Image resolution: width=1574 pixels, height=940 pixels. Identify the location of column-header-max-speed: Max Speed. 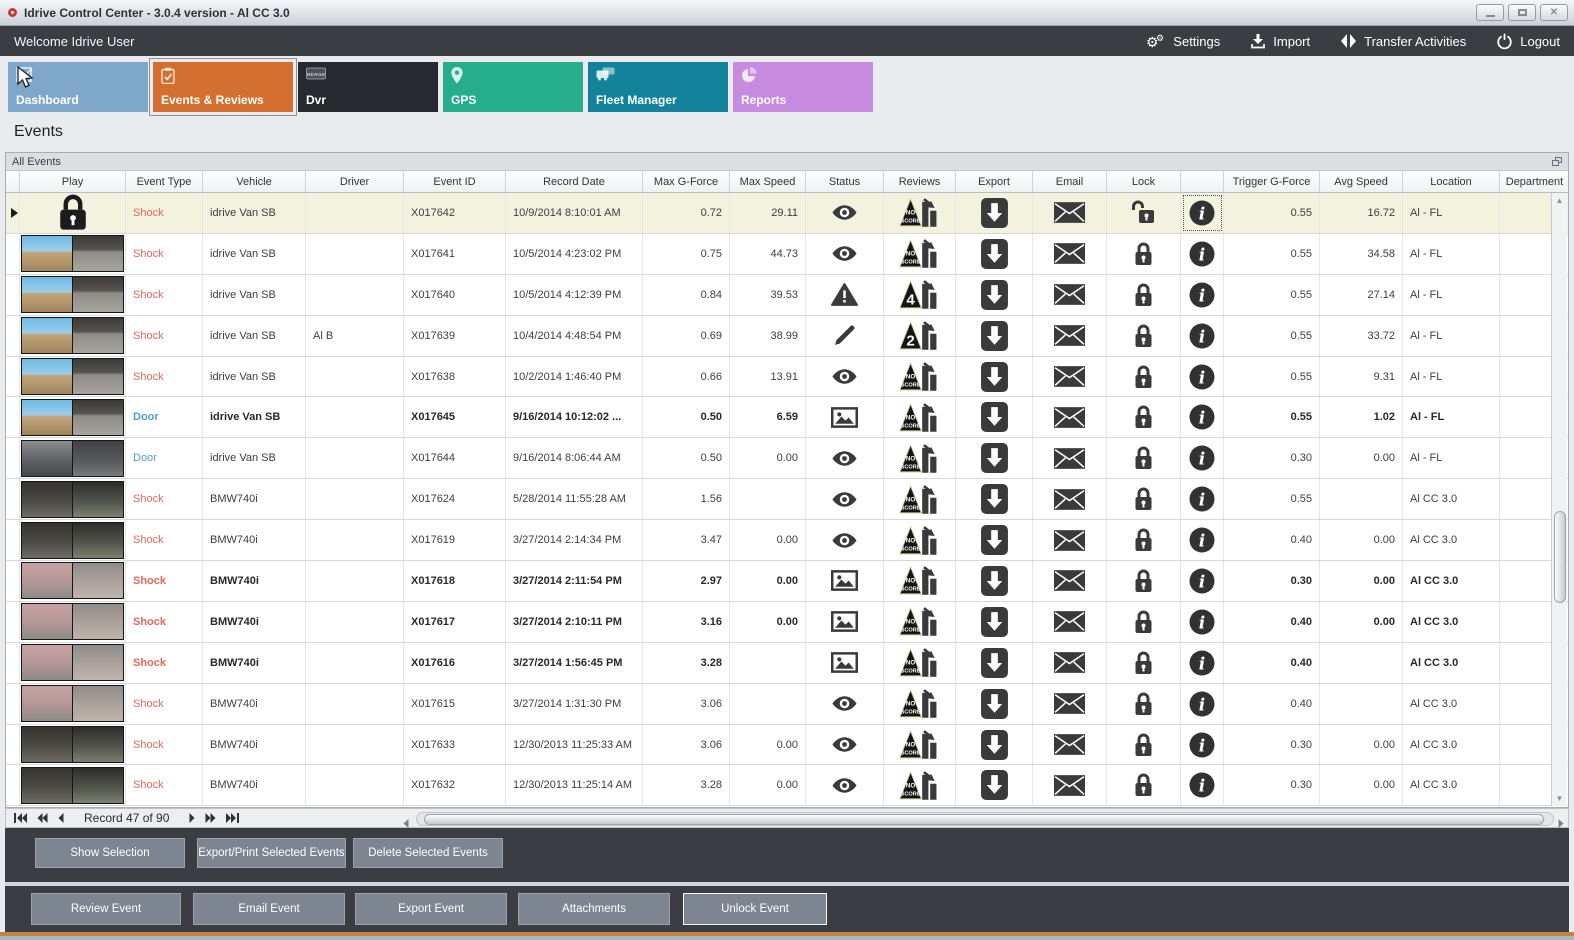
(768, 181).